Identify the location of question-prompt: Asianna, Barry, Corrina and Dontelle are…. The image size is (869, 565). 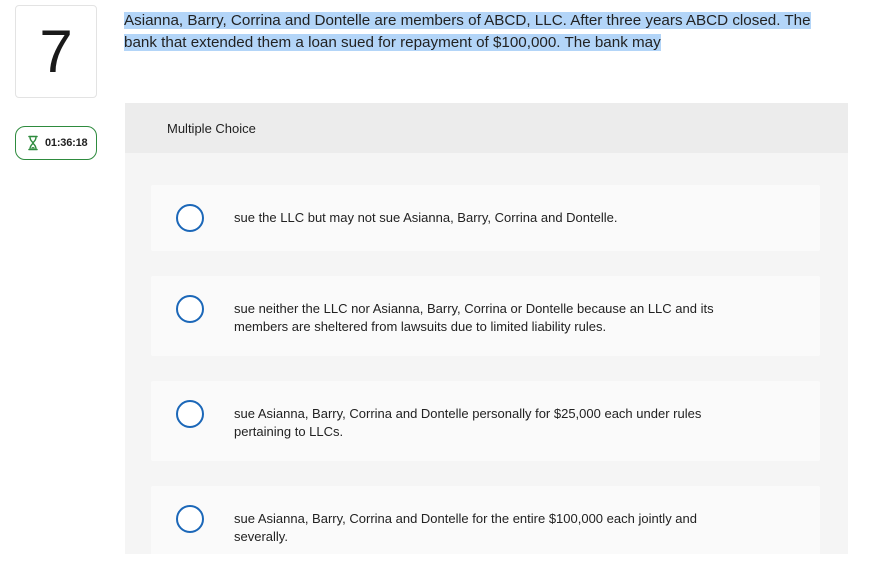
(484, 31).